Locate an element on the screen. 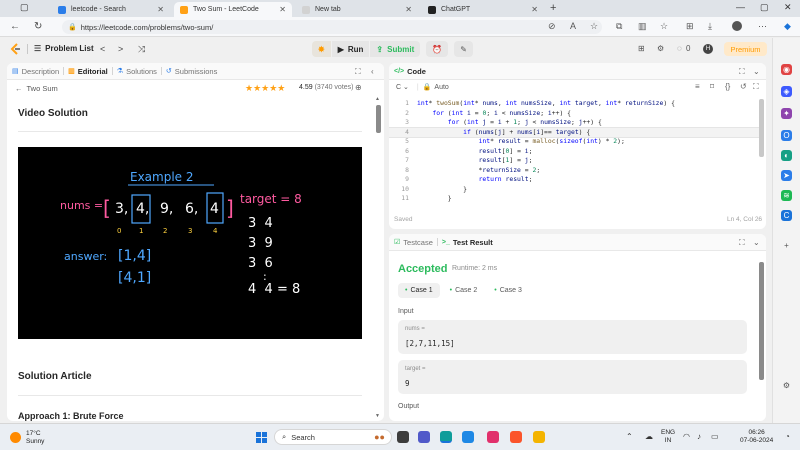 The height and width of the screenshot is (450, 800). task-view-icon is located at coordinates (403, 437).